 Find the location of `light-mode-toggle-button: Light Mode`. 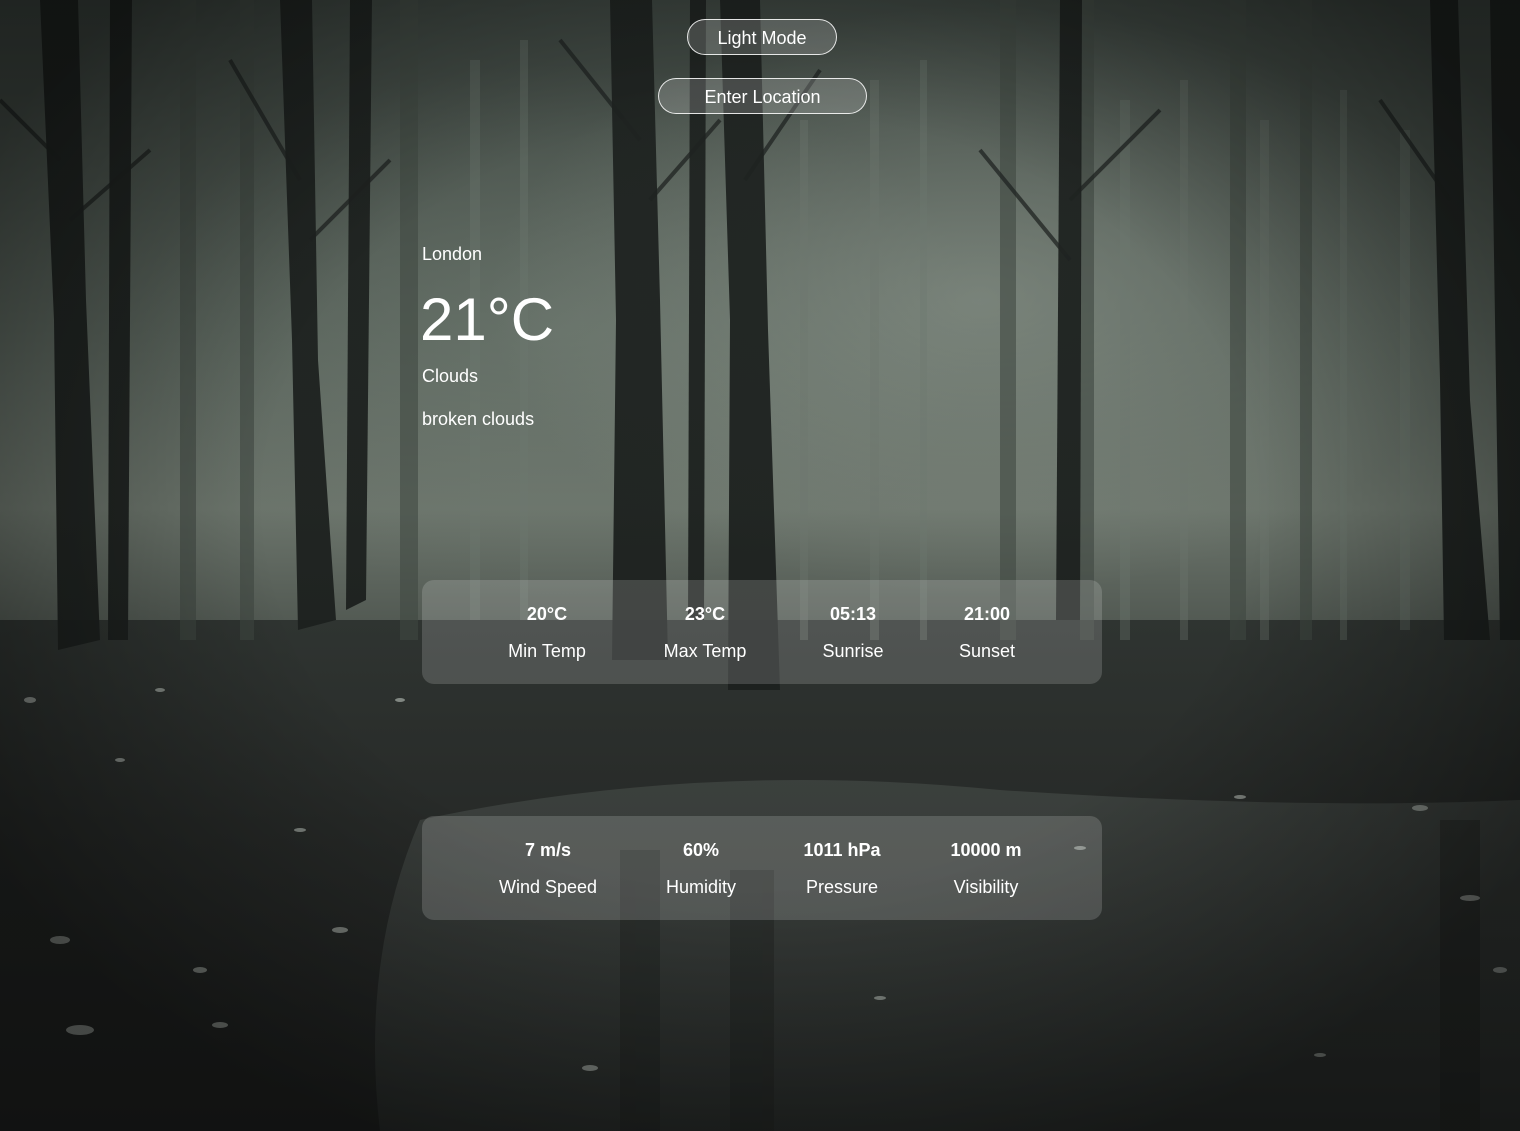

light-mode-toggle-button: Light Mode is located at coordinates (762, 37).